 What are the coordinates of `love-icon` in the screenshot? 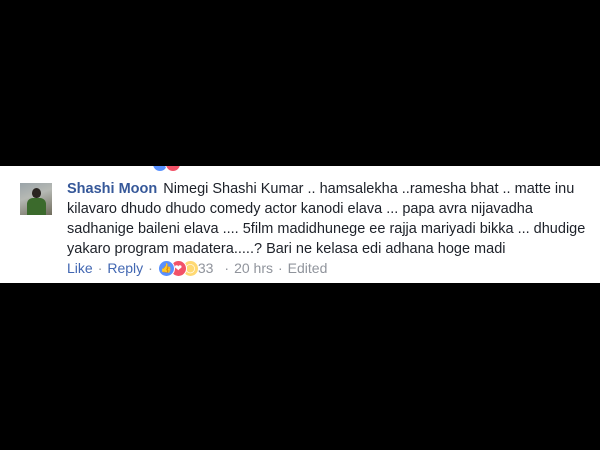 It's located at (173, 169).